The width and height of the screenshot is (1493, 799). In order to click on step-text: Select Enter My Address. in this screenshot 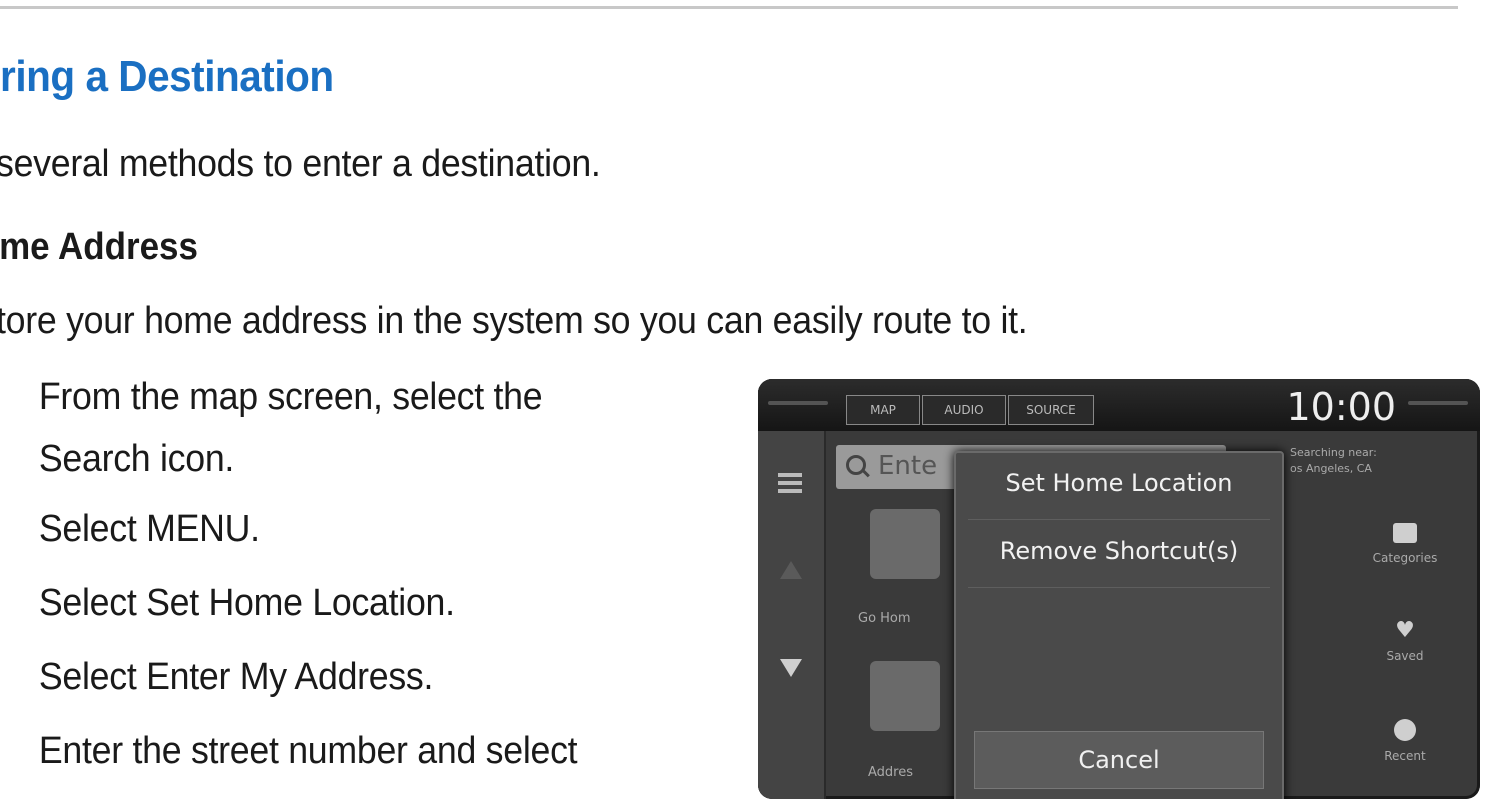, I will do `click(236, 677)`.